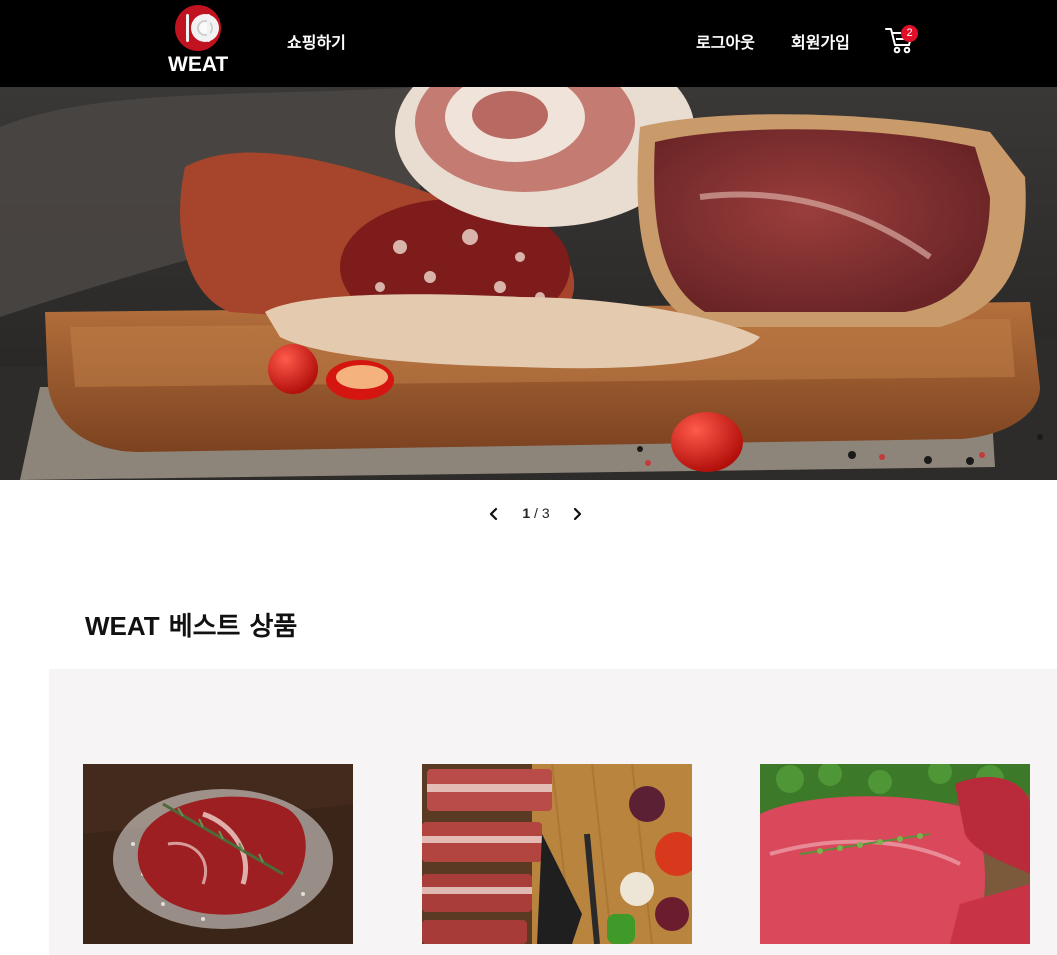  I want to click on ribeye-steak-image, so click(218, 854).